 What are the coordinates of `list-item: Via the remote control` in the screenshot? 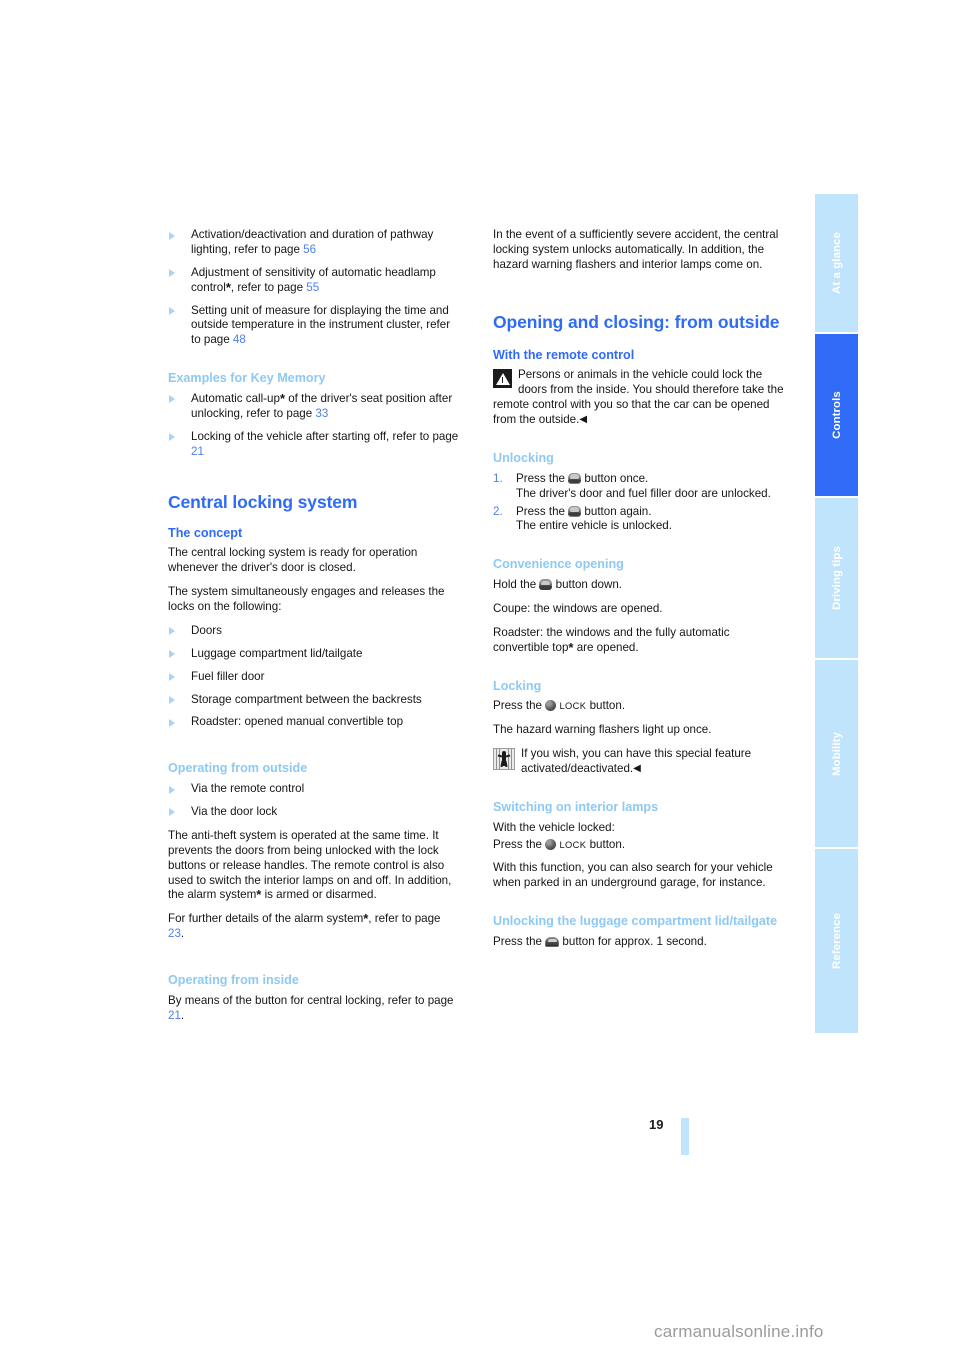 It's located at (313, 789).